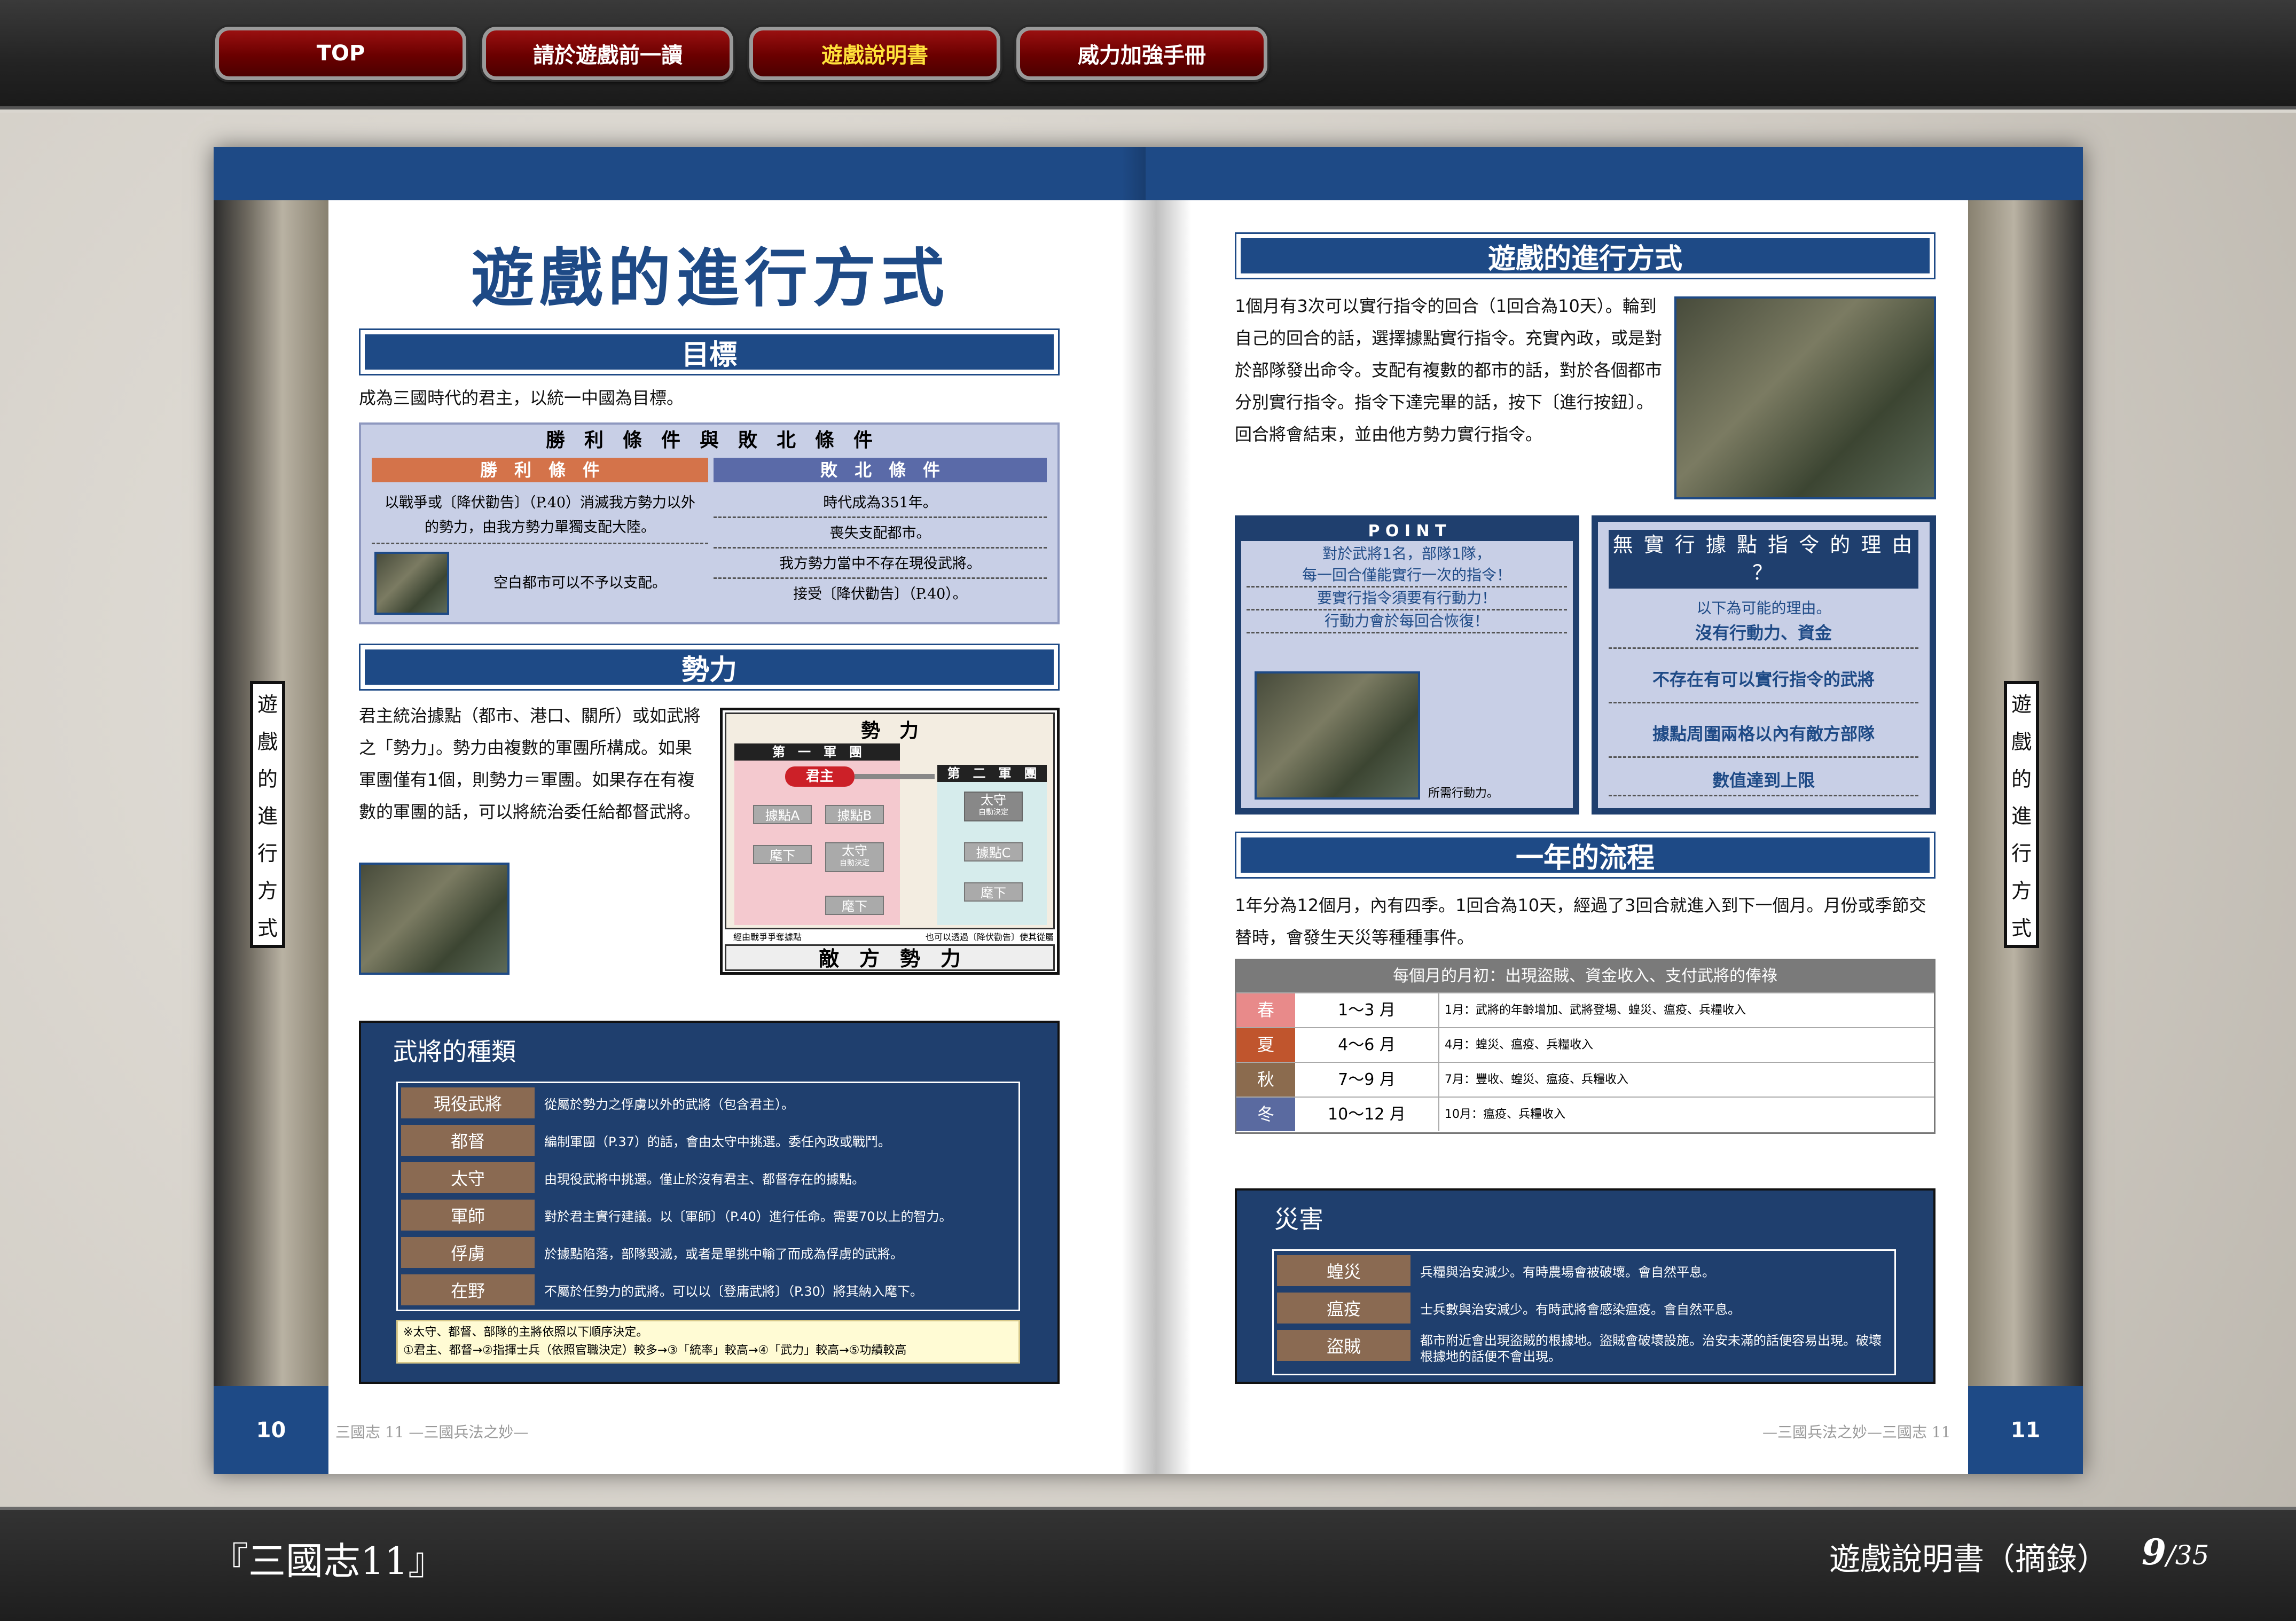  What do you see at coordinates (432, 1432) in the screenshot?
I see `left-running-head: 三國志 11 —三國兵法之妙—` at bounding box center [432, 1432].